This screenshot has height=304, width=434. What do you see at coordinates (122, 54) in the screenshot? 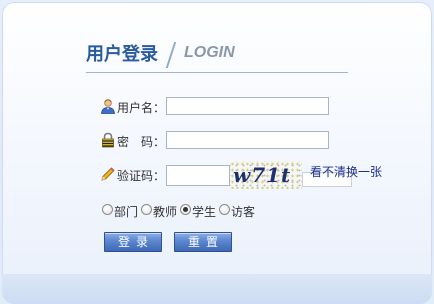
I see `title-chinese: 用户登录` at bounding box center [122, 54].